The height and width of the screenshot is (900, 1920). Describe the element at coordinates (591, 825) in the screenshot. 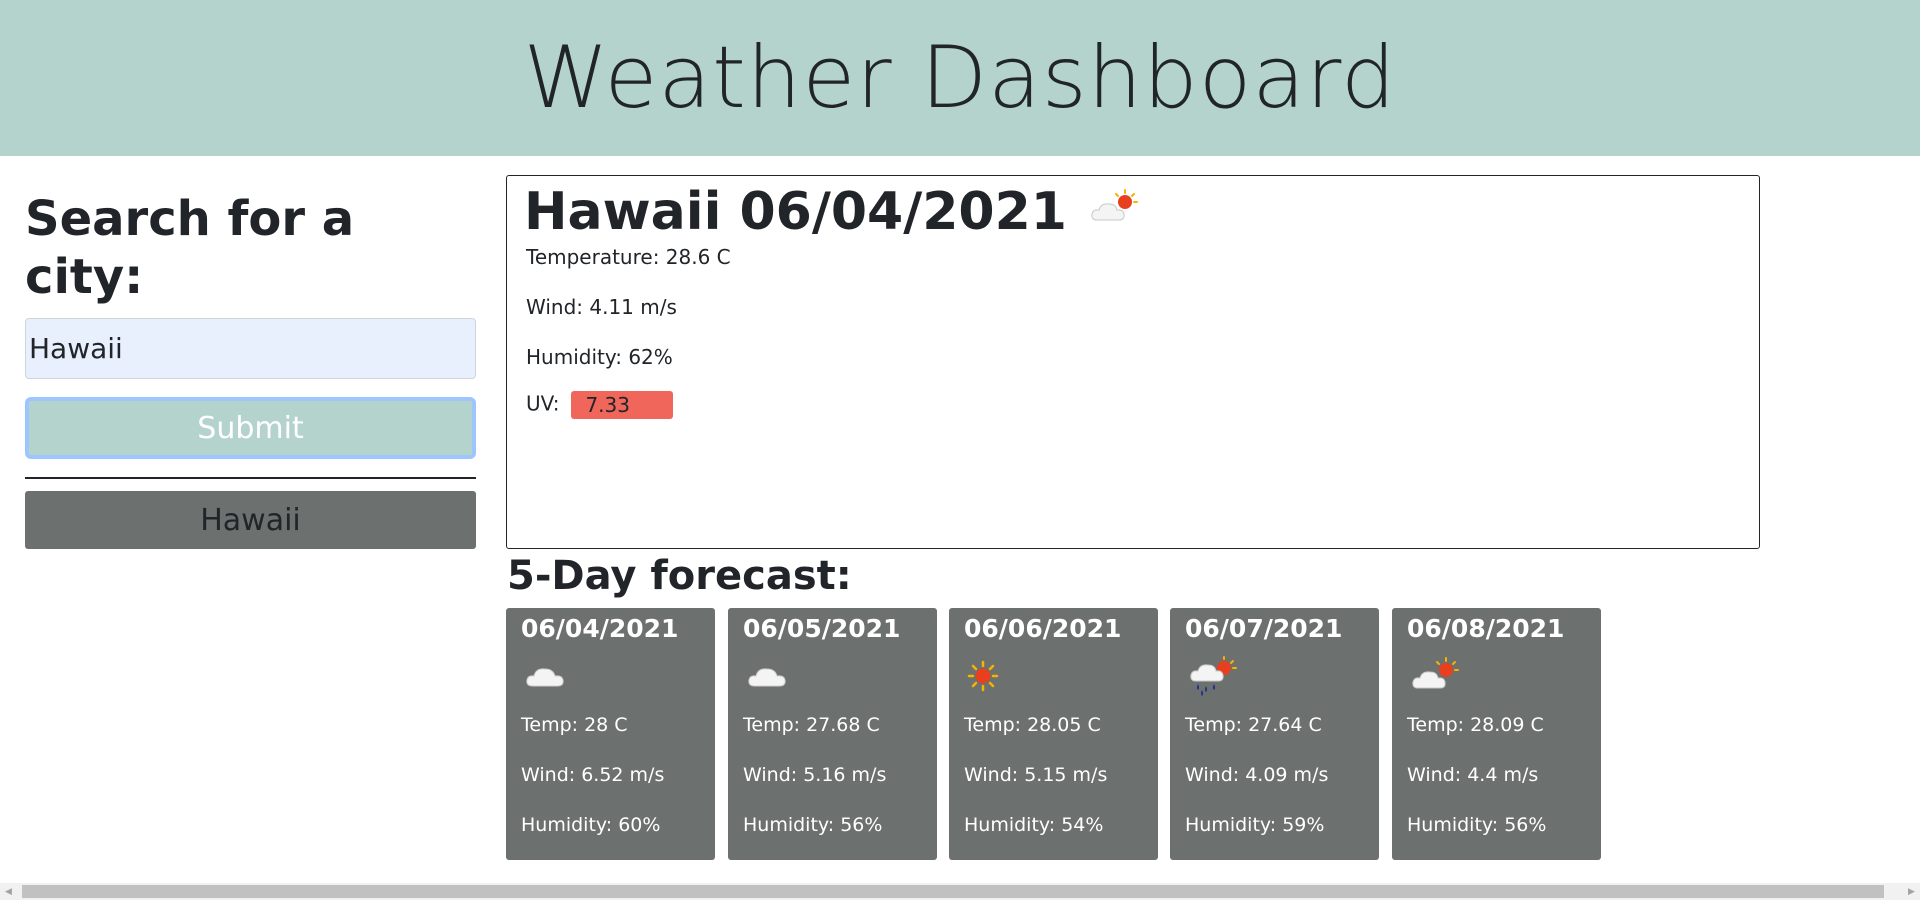

I see `forecast-humidity: Humidity: 60%` at that location.